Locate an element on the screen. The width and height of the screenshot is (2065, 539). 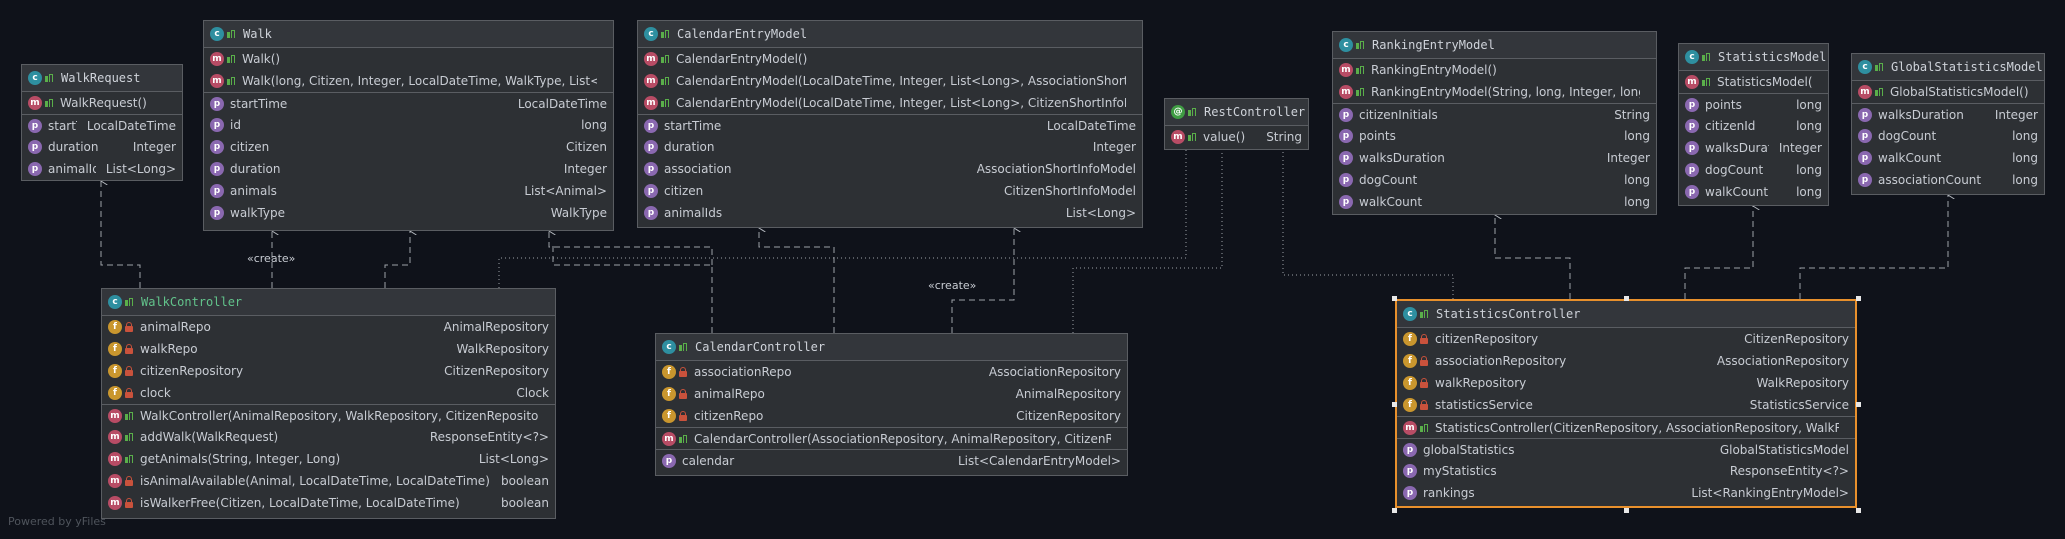
member-row: p association AssociationShortInfoModel is located at coordinates (890, 169).